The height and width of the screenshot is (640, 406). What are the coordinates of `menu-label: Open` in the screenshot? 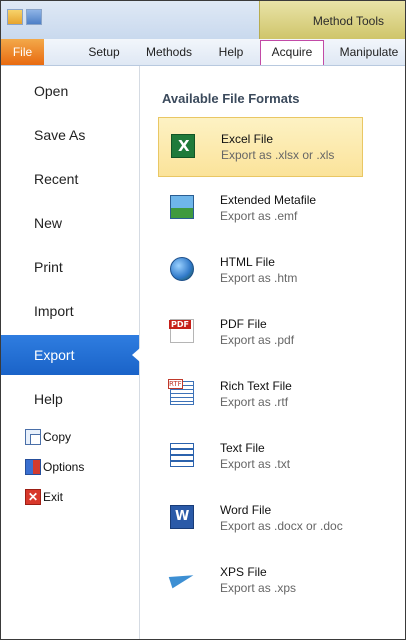 It's located at (51, 91).